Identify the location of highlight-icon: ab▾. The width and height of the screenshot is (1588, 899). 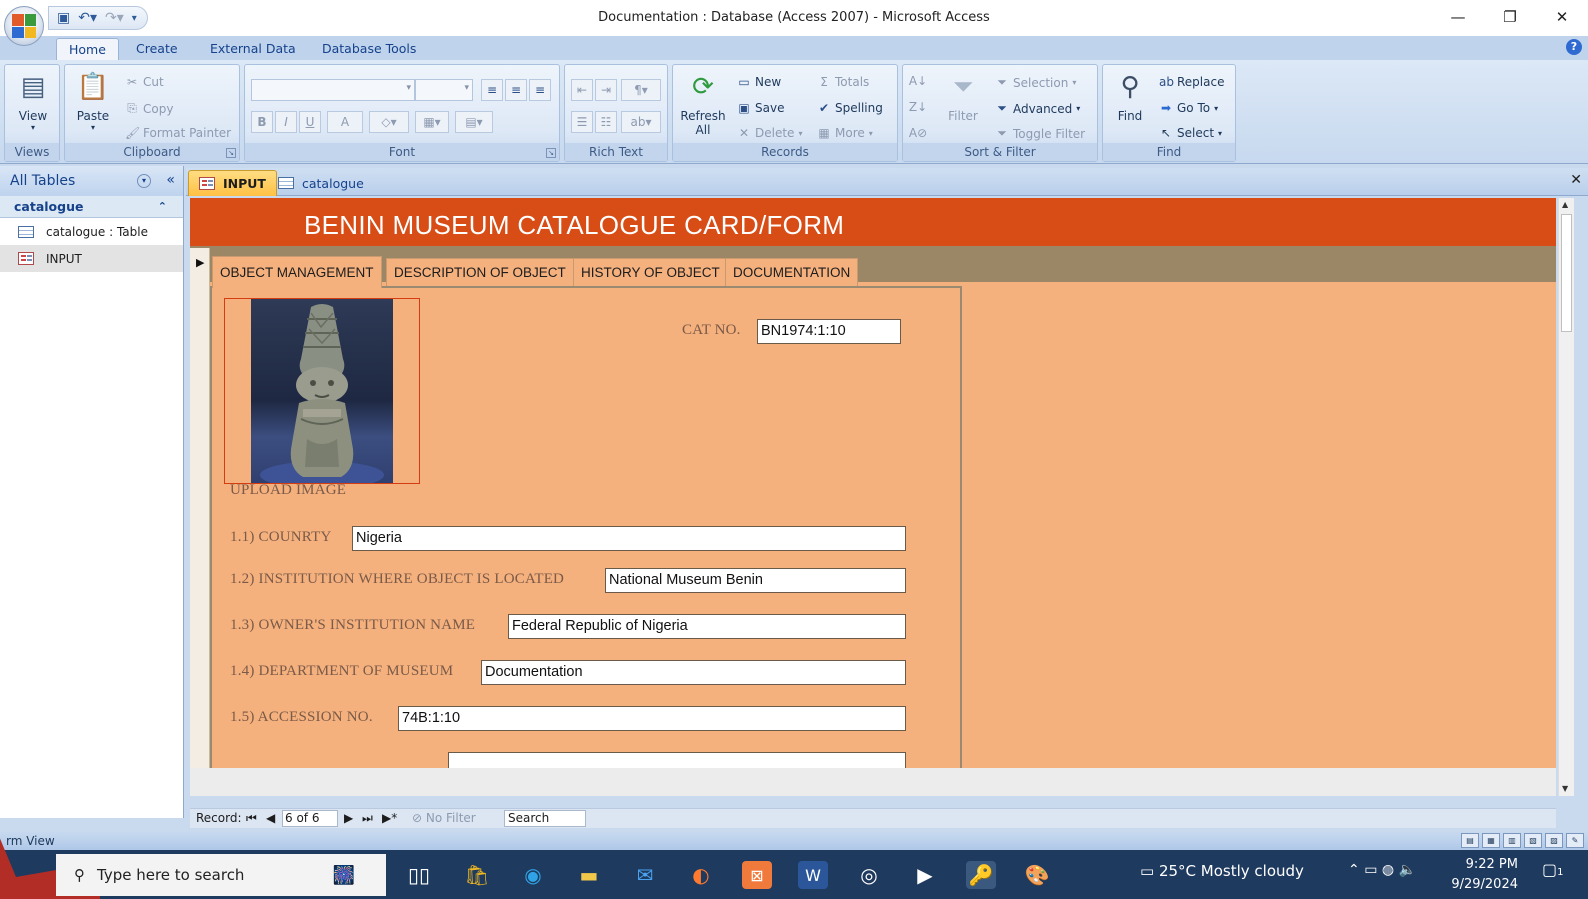
(641, 122).